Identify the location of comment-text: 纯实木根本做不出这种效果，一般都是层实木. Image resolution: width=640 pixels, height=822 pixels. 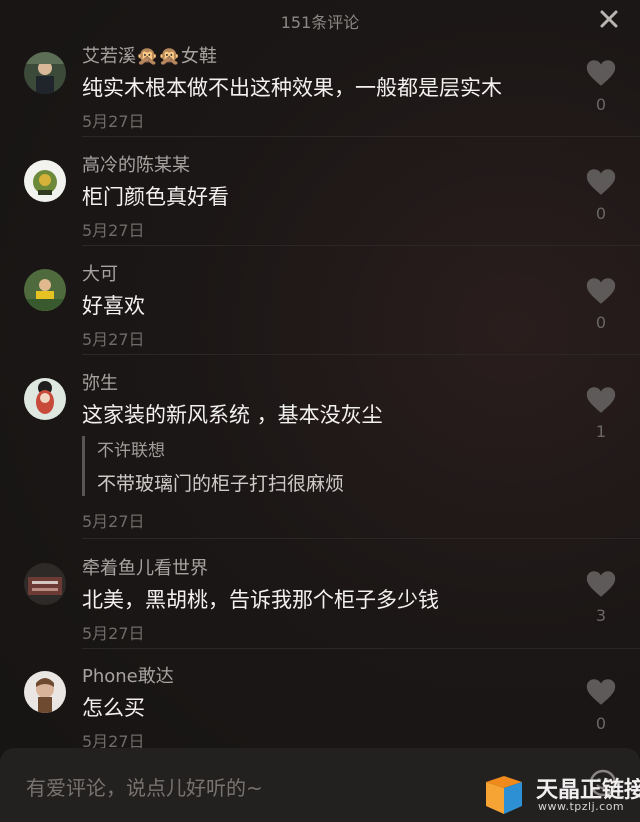
(292, 88).